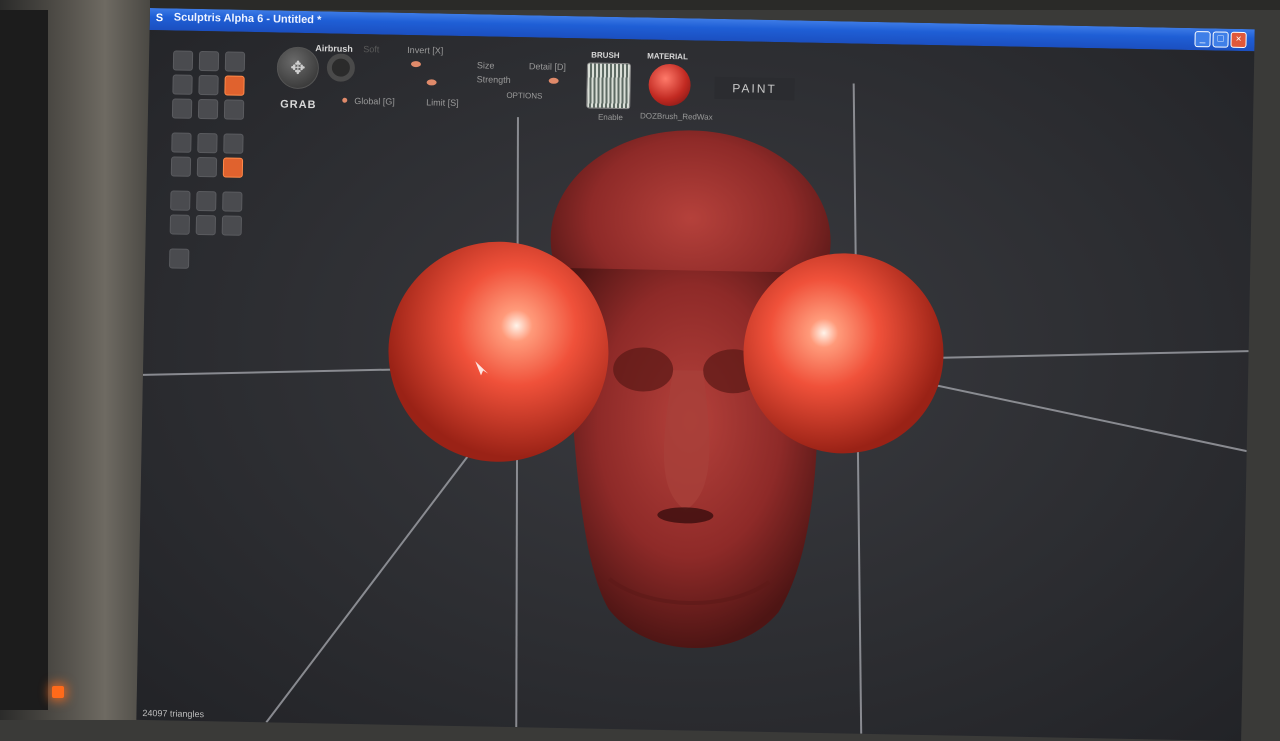 The image size is (1280, 741). Describe the element at coordinates (233, 143) in the screenshot. I see `tool-move-button` at that location.